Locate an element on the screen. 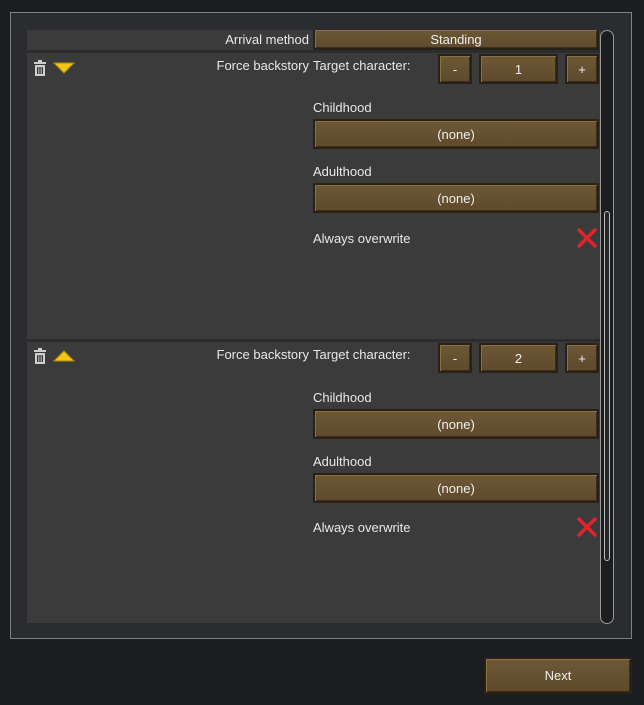  arrival-method-row: Arrival method Standing is located at coordinates (314, 40).